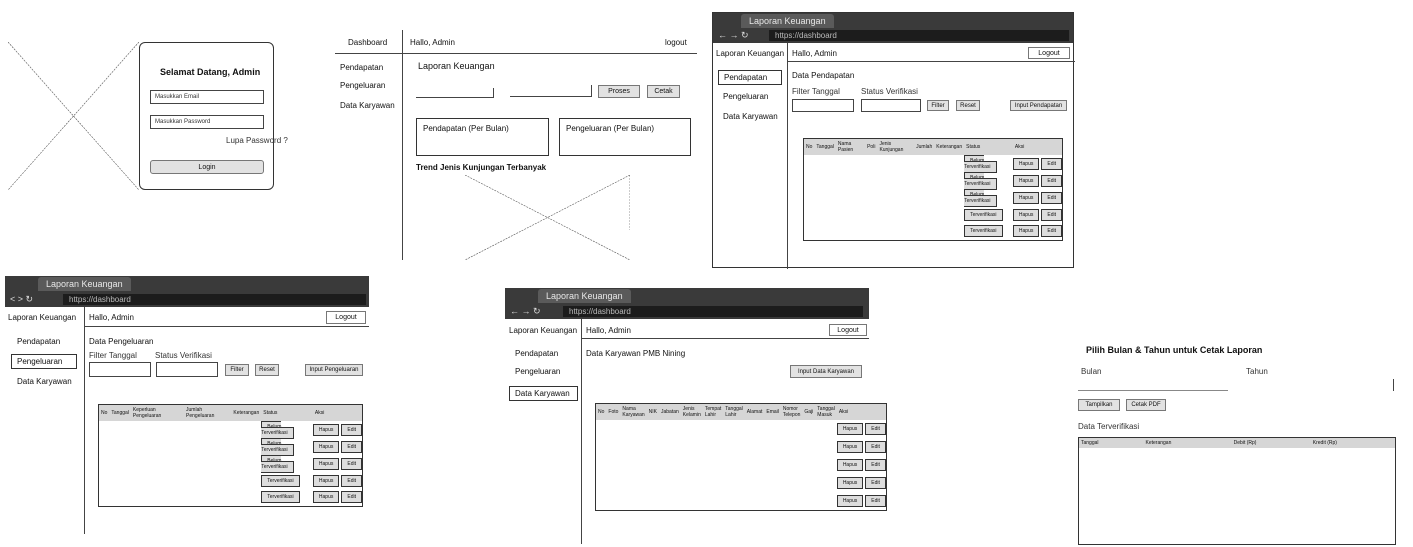  What do you see at coordinates (207, 167) in the screenshot?
I see `login-button: Login` at bounding box center [207, 167].